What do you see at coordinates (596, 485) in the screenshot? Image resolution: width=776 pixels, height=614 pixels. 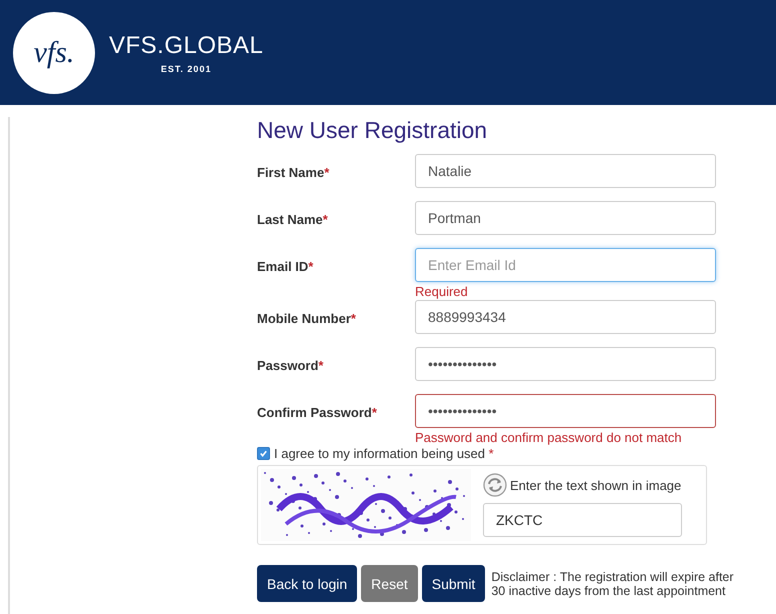 I see `captcha-prompt: Enter the text shown in image` at bounding box center [596, 485].